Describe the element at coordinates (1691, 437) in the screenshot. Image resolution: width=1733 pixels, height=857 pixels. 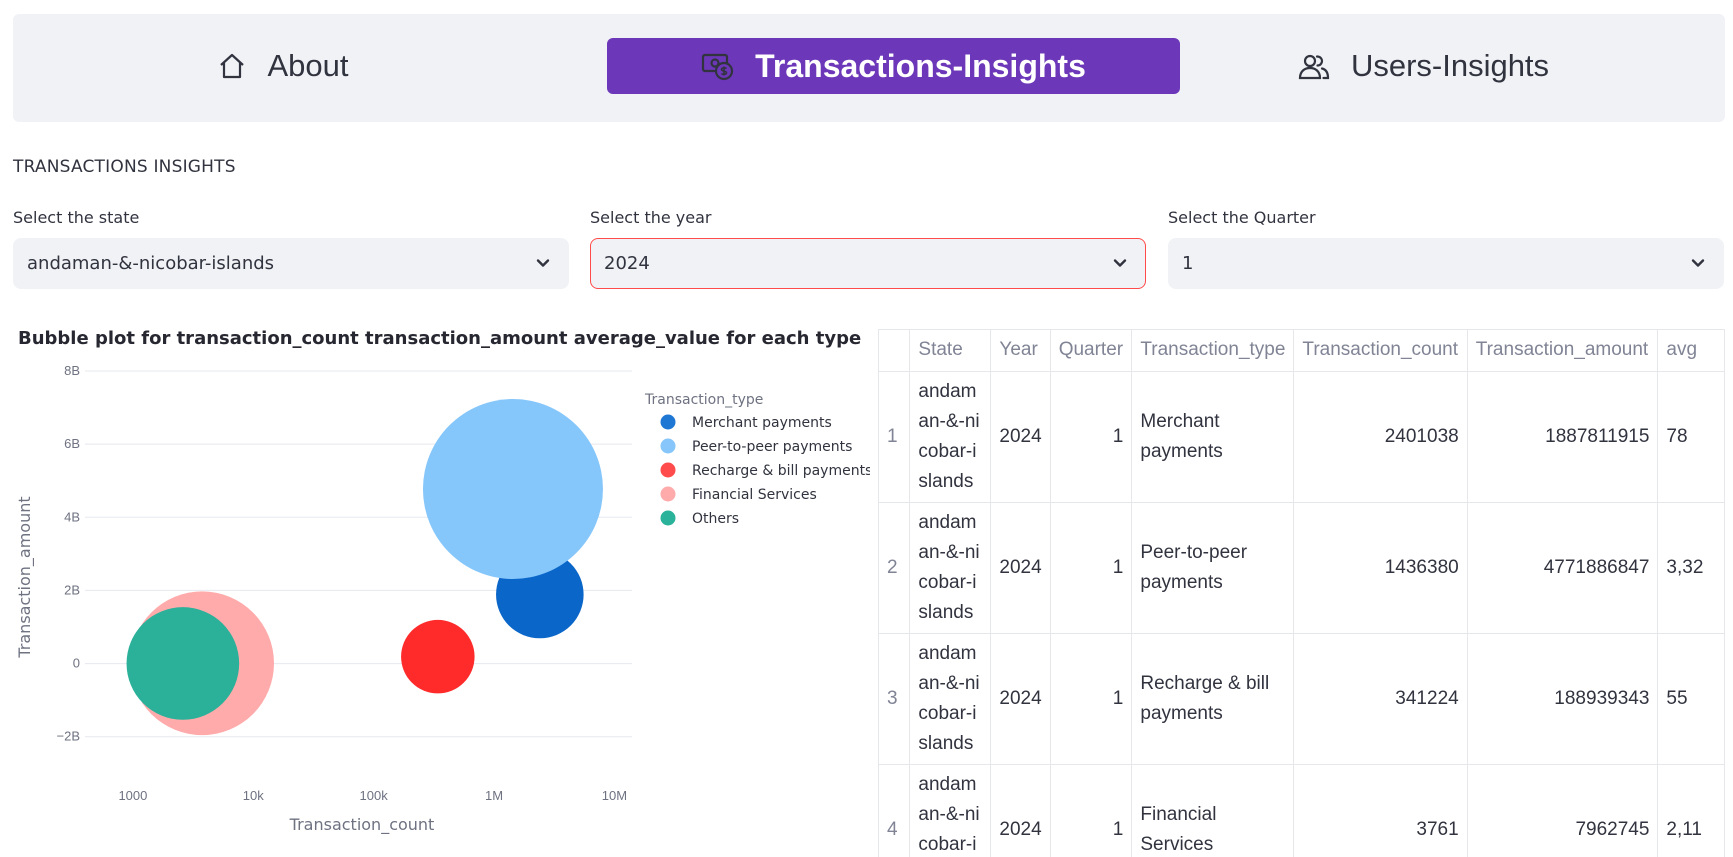
I see `table-cell: 78` at that location.